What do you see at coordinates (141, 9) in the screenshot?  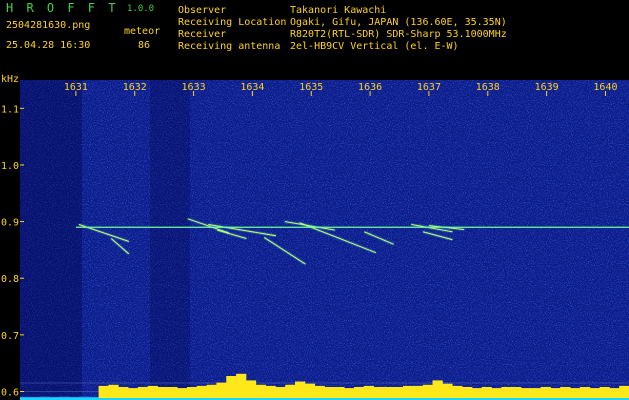 I see `app-version: 1.0.0` at bounding box center [141, 9].